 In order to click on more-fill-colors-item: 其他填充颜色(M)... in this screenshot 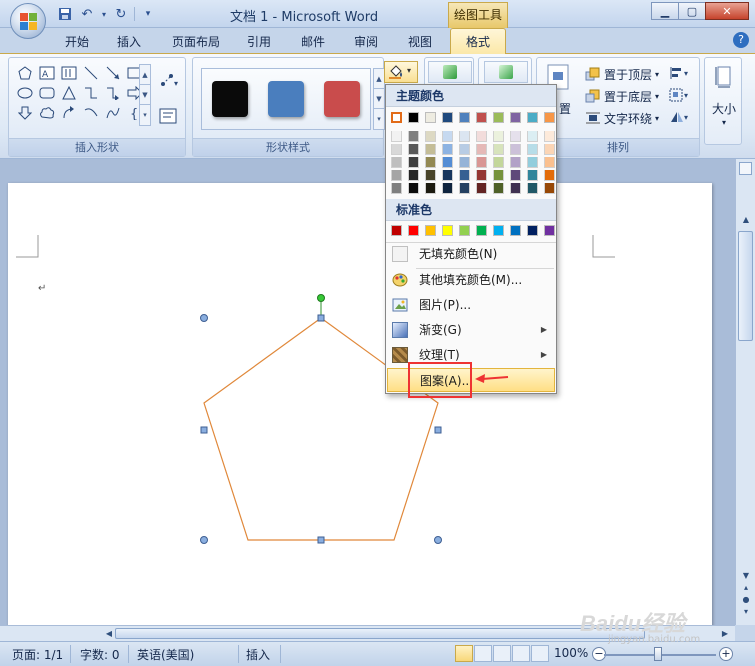, I will do `click(471, 280)`.